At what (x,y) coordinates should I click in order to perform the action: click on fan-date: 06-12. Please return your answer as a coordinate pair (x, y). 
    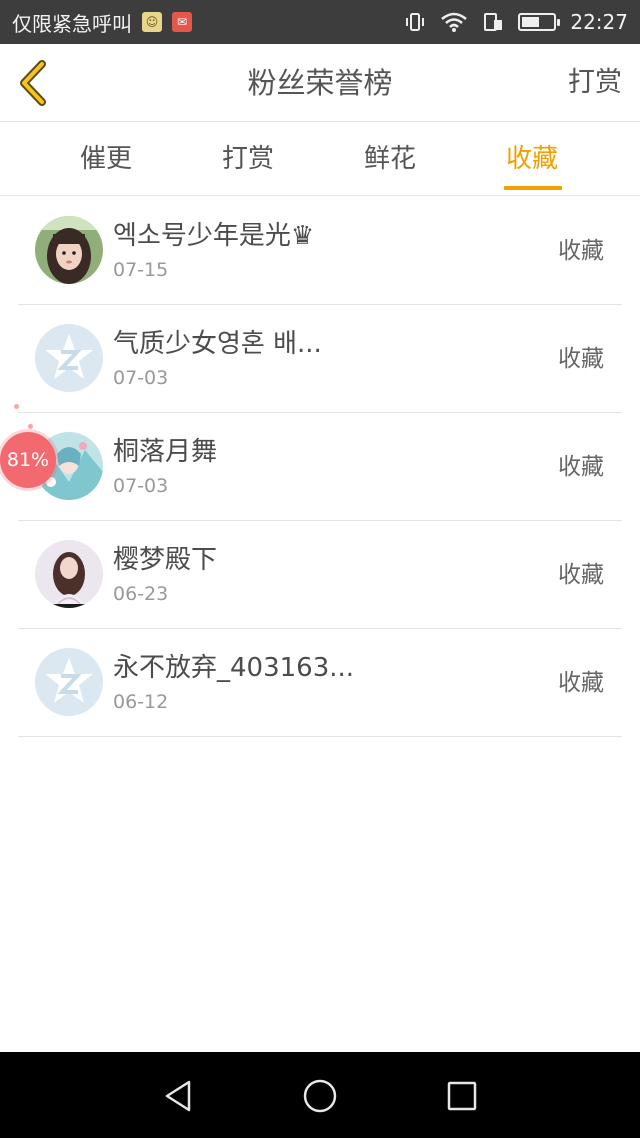
    Looking at the image, I should click on (141, 702).